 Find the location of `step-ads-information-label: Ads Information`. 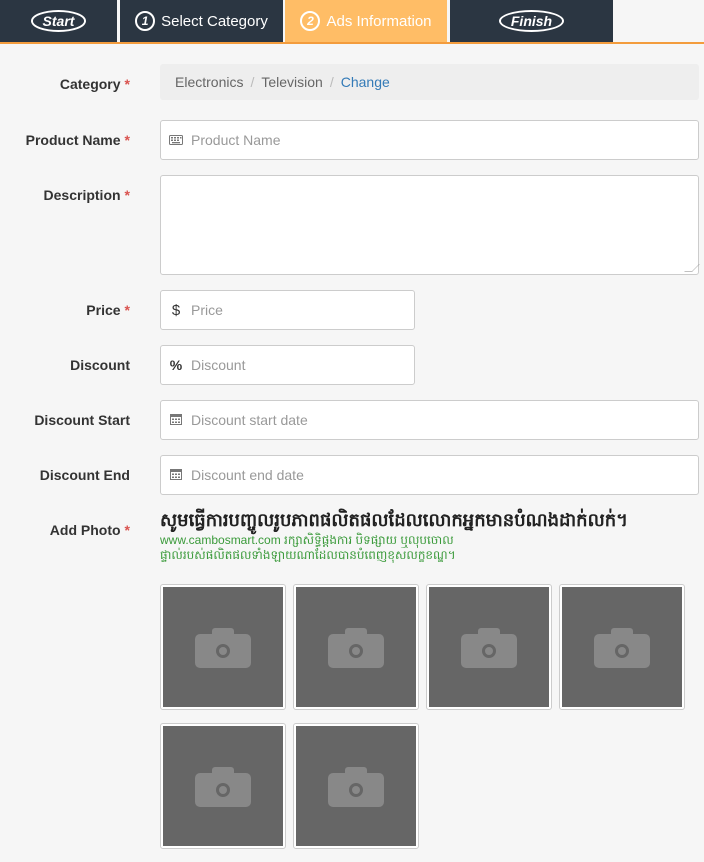

step-ads-information-label: Ads Information is located at coordinates (379, 21).